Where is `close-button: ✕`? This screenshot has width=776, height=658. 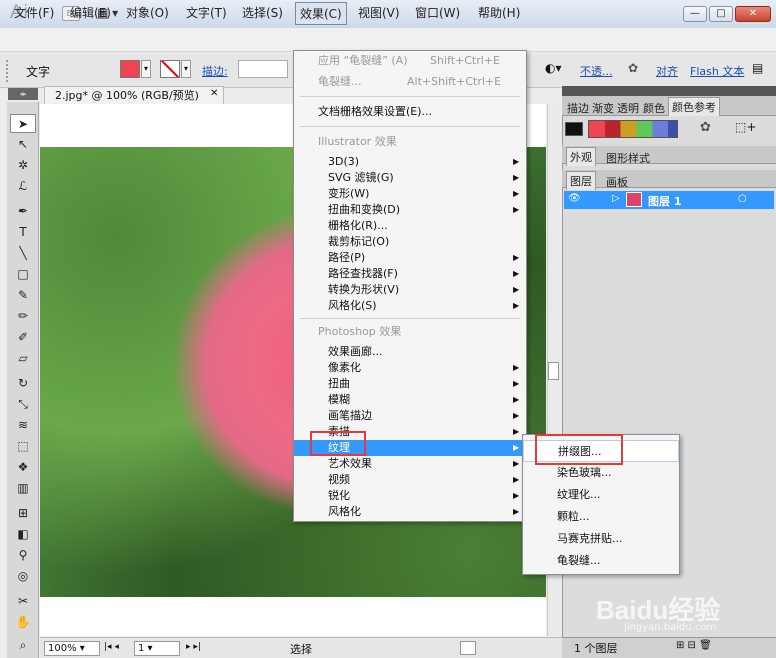
close-button: ✕ is located at coordinates (753, 14).